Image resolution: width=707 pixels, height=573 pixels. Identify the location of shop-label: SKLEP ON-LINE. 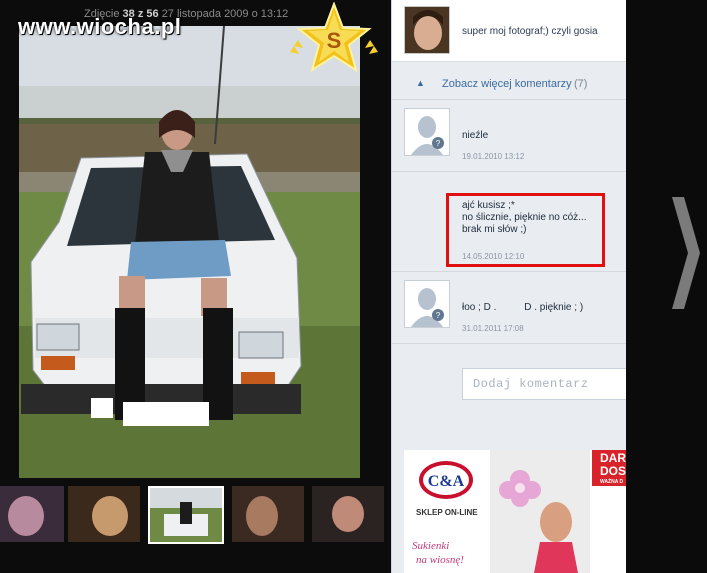
(447, 512).